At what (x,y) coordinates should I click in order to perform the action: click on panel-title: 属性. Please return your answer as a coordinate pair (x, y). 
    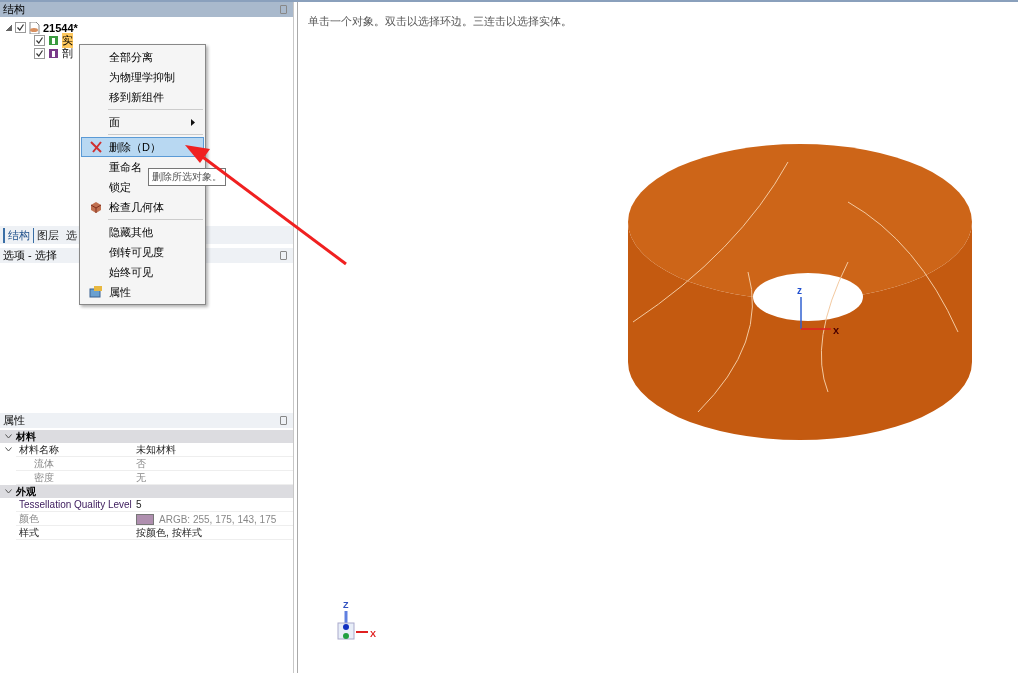
    Looking at the image, I should click on (14, 420).